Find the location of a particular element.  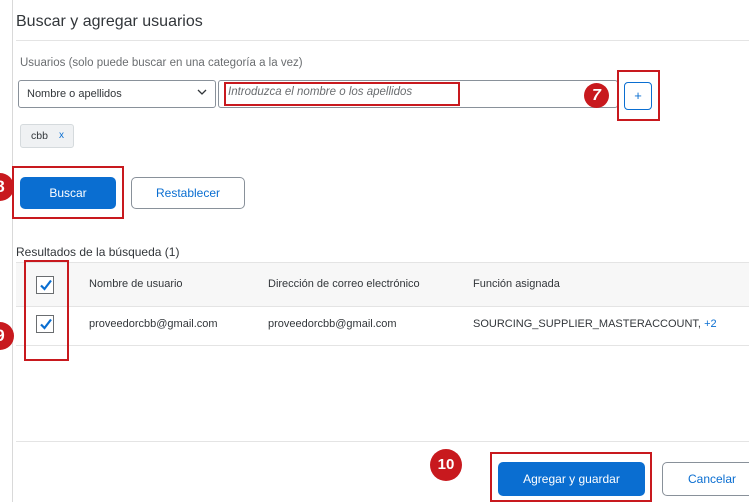

search-results-label: Resultados de la búsqueda (1) is located at coordinates (98, 252).